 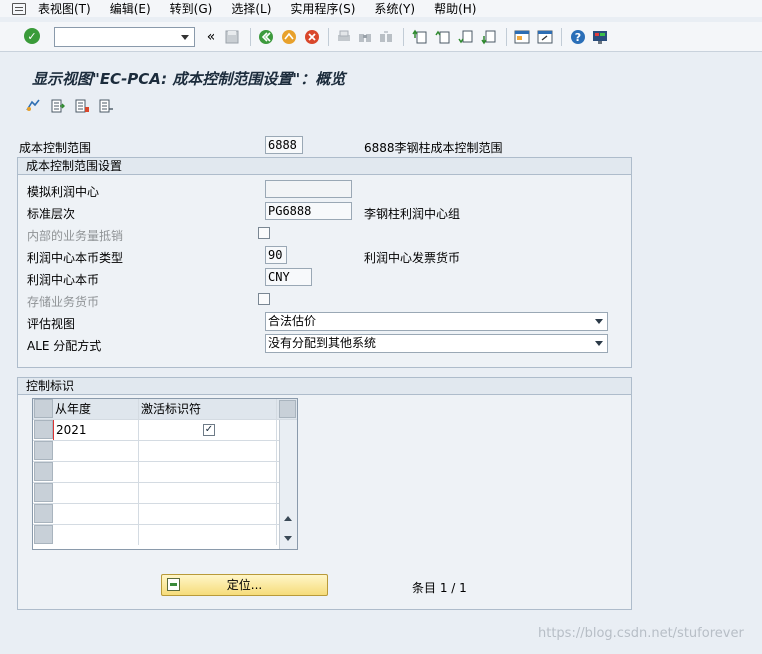 What do you see at coordinates (545, 37) in the screenshot?
I see `shortcut-icon` at bounding box center [545, 37].